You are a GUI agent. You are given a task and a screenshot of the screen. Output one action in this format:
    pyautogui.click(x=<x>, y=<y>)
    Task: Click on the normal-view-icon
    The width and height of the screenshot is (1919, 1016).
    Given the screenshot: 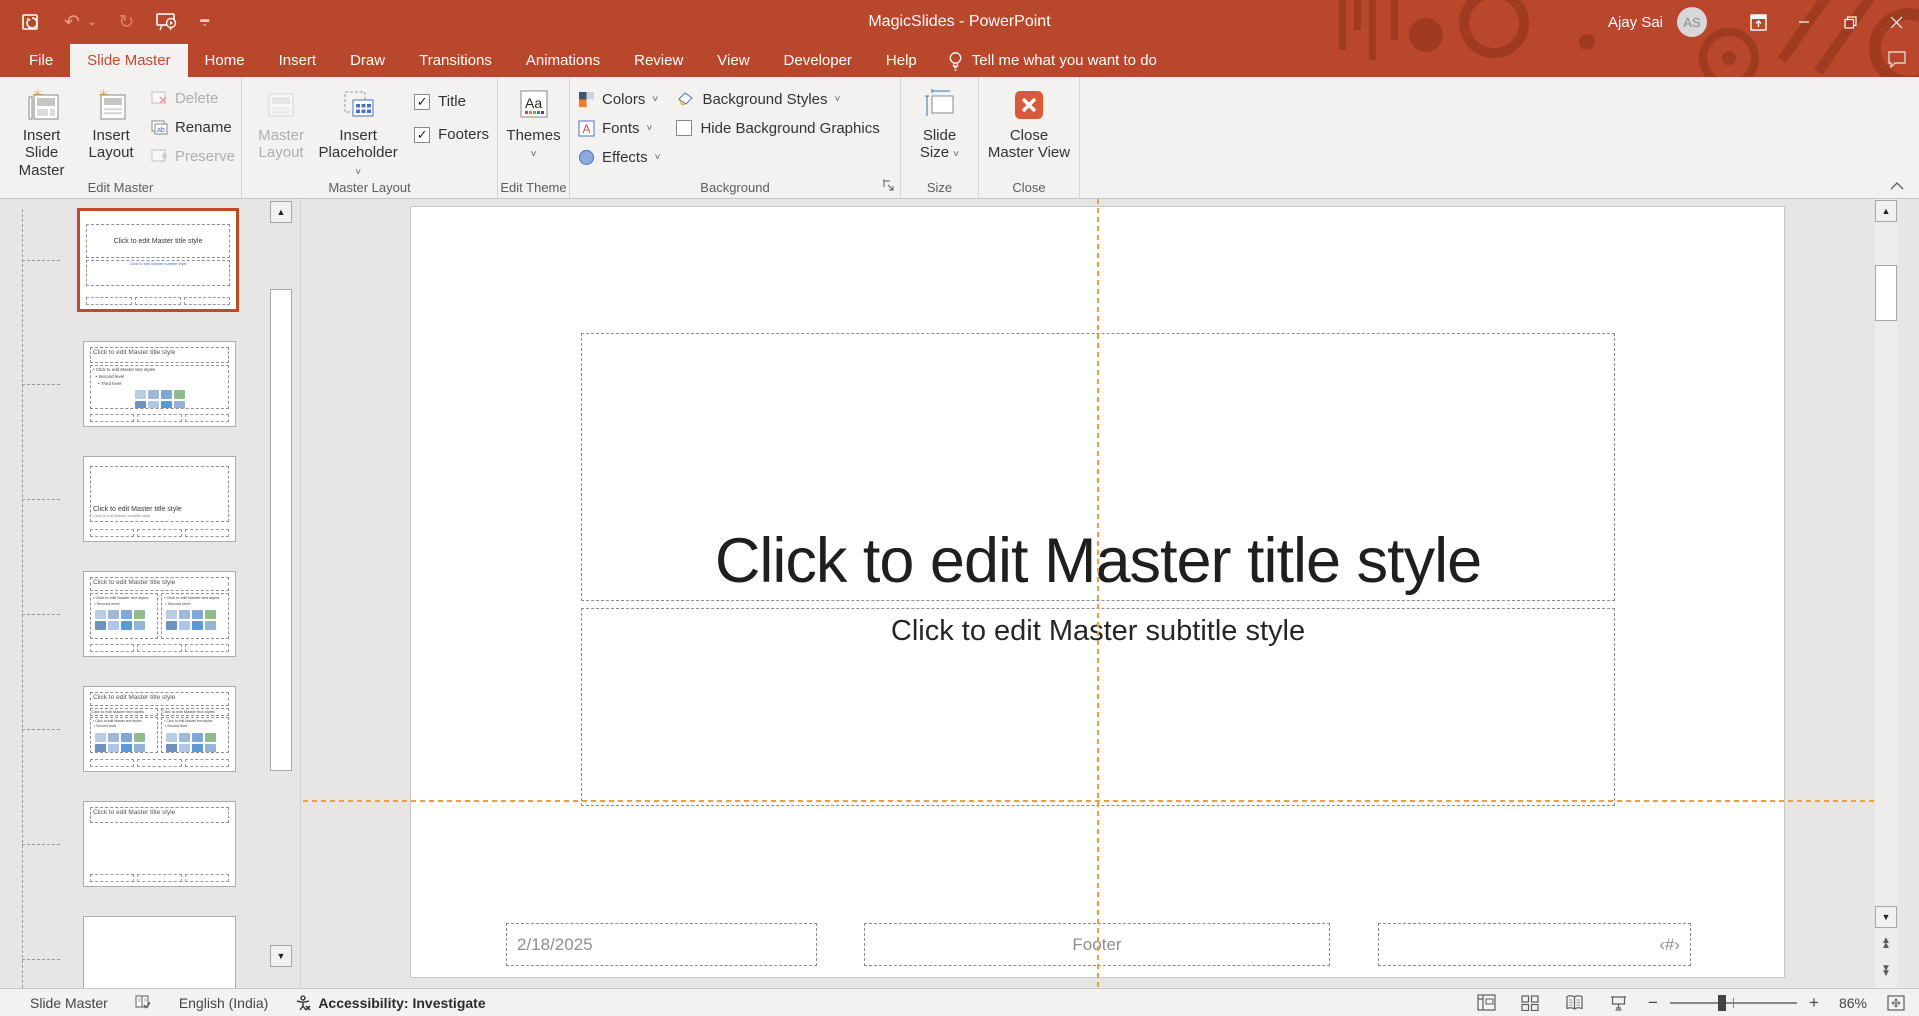 What is the action you would take?
    pyautogui.click(x=1486, y=1003)
    